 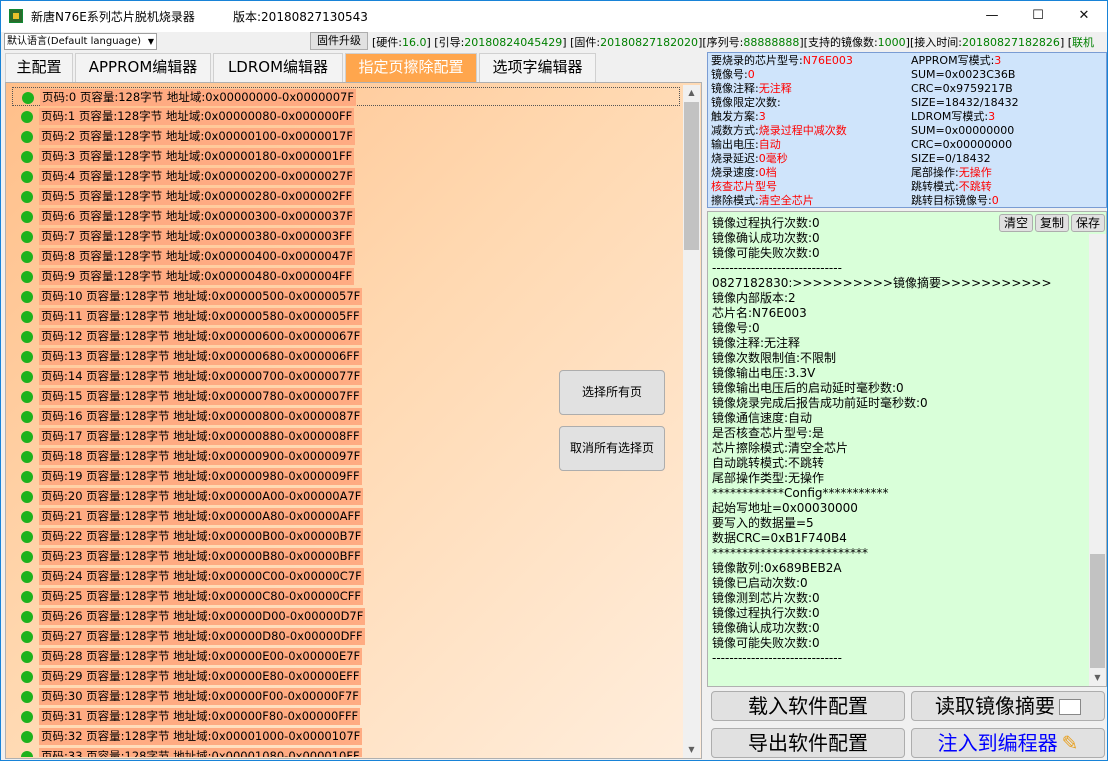 What do you see at coordinates (935, 186) in the screenshot?
I see `param-label: 跳转模式:` at bounding box center [935, 186].